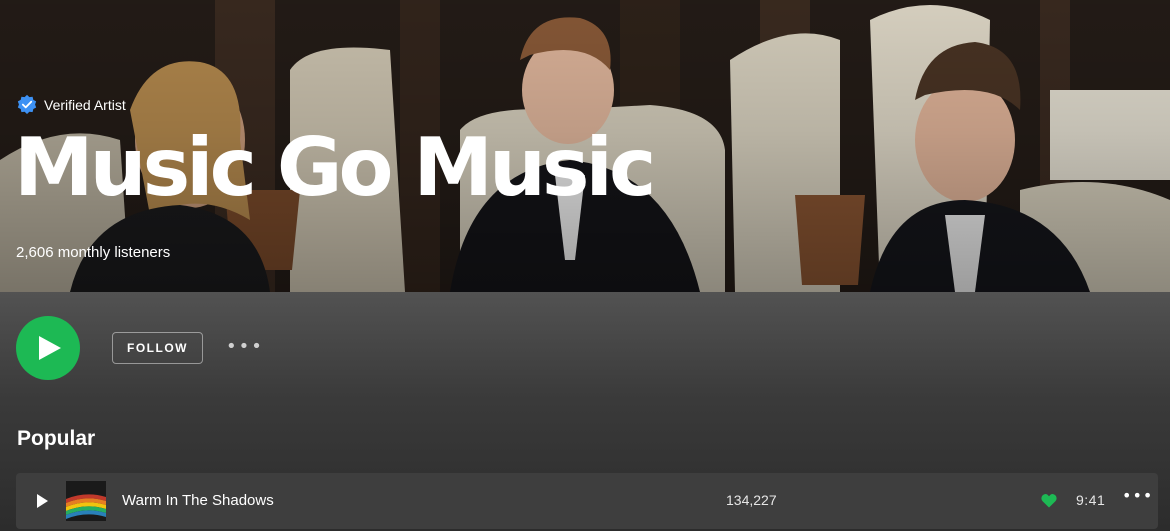 The image size is (1170, 531). Describe the element at coordinates (27, 104) in the screenshot. I see `verified-badge-icon` at that location.